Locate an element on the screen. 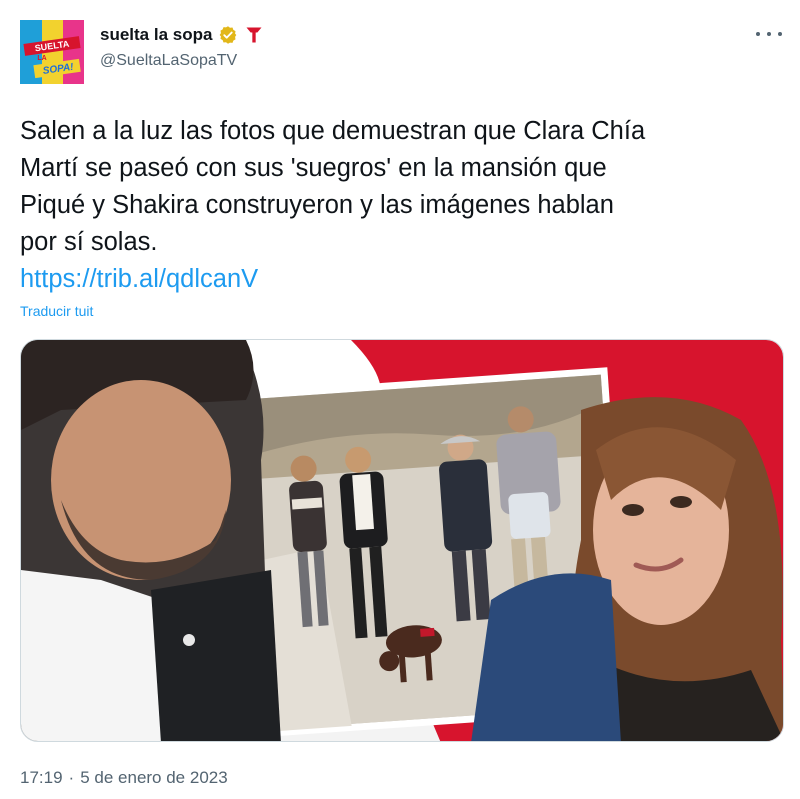  tweet-time: 17:19 is located at coordinates (41, 778).